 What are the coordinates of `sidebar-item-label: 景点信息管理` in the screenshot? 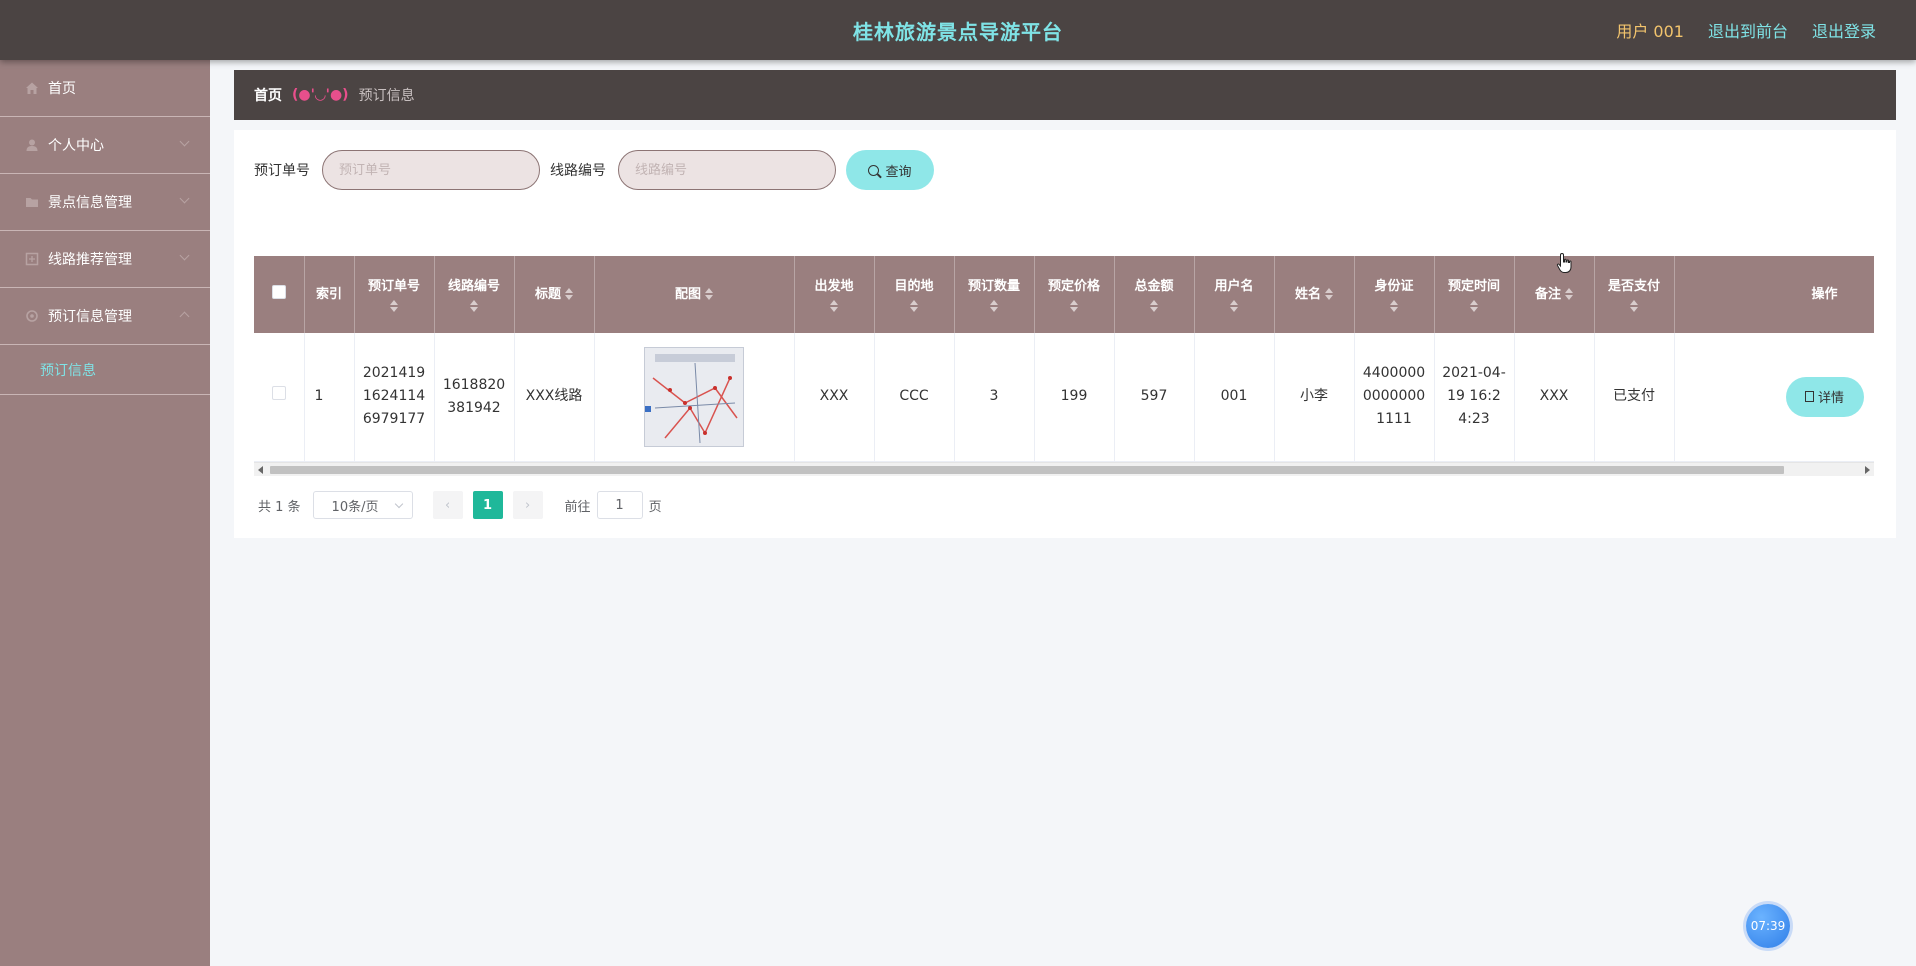 It's located at (90, 203).